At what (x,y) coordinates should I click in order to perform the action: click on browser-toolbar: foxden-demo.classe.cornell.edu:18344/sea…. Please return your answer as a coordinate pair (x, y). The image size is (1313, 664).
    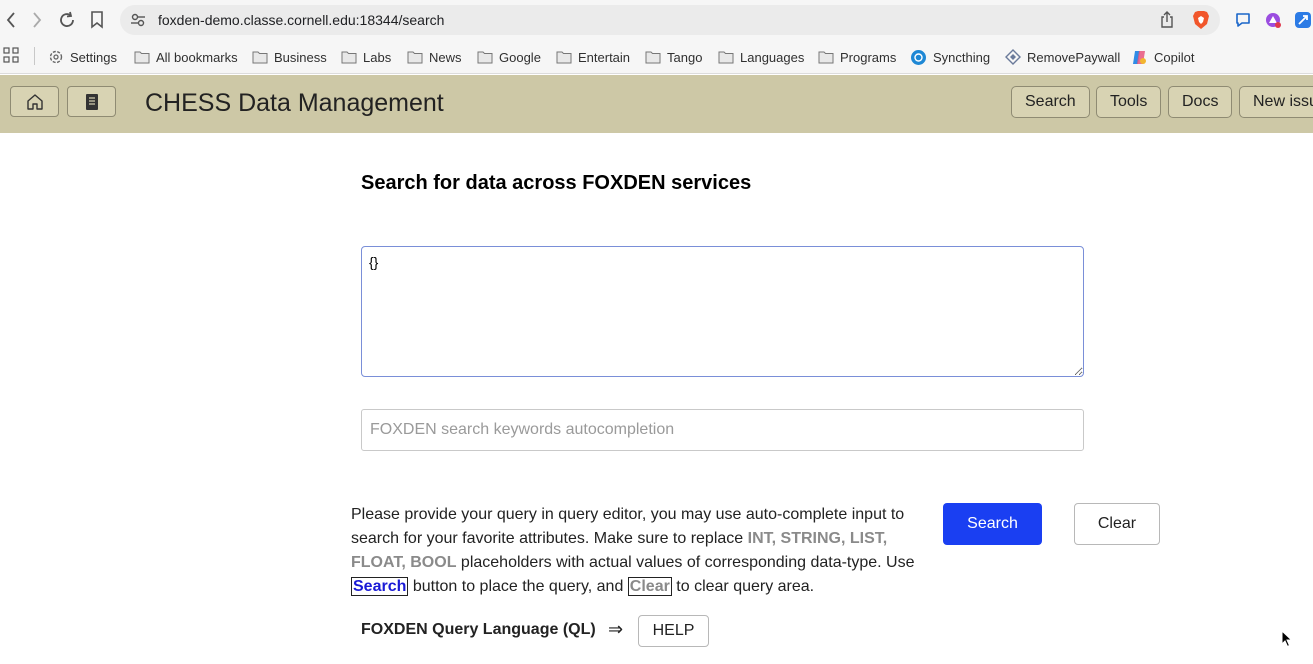
    Looking at the image, I should click on (656, 20).